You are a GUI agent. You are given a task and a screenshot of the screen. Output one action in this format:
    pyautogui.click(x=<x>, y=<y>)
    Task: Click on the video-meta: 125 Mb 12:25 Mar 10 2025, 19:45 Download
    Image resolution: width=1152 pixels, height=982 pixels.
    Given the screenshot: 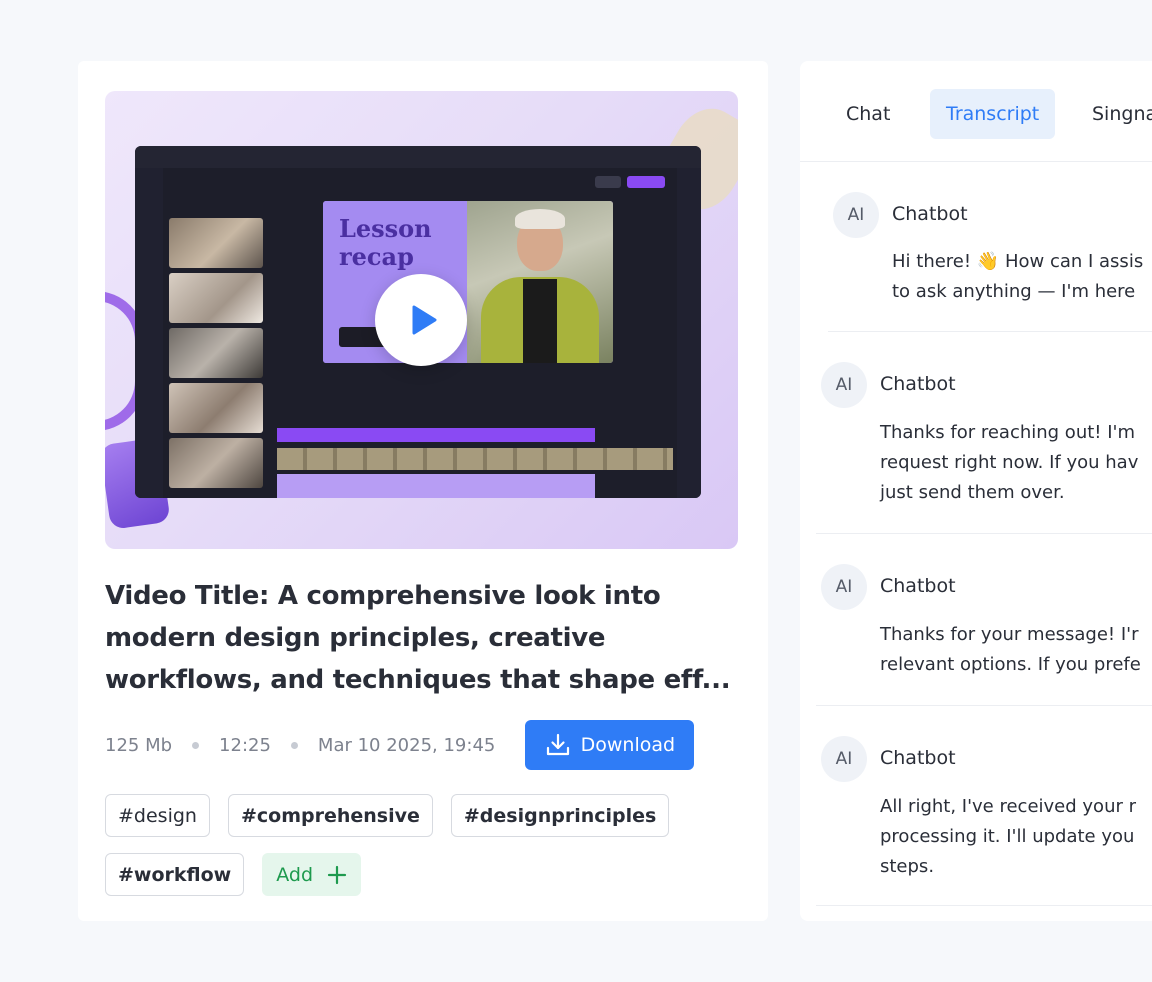 What is the action you would take?
    pyautogui.click(x=400, y=745)
    